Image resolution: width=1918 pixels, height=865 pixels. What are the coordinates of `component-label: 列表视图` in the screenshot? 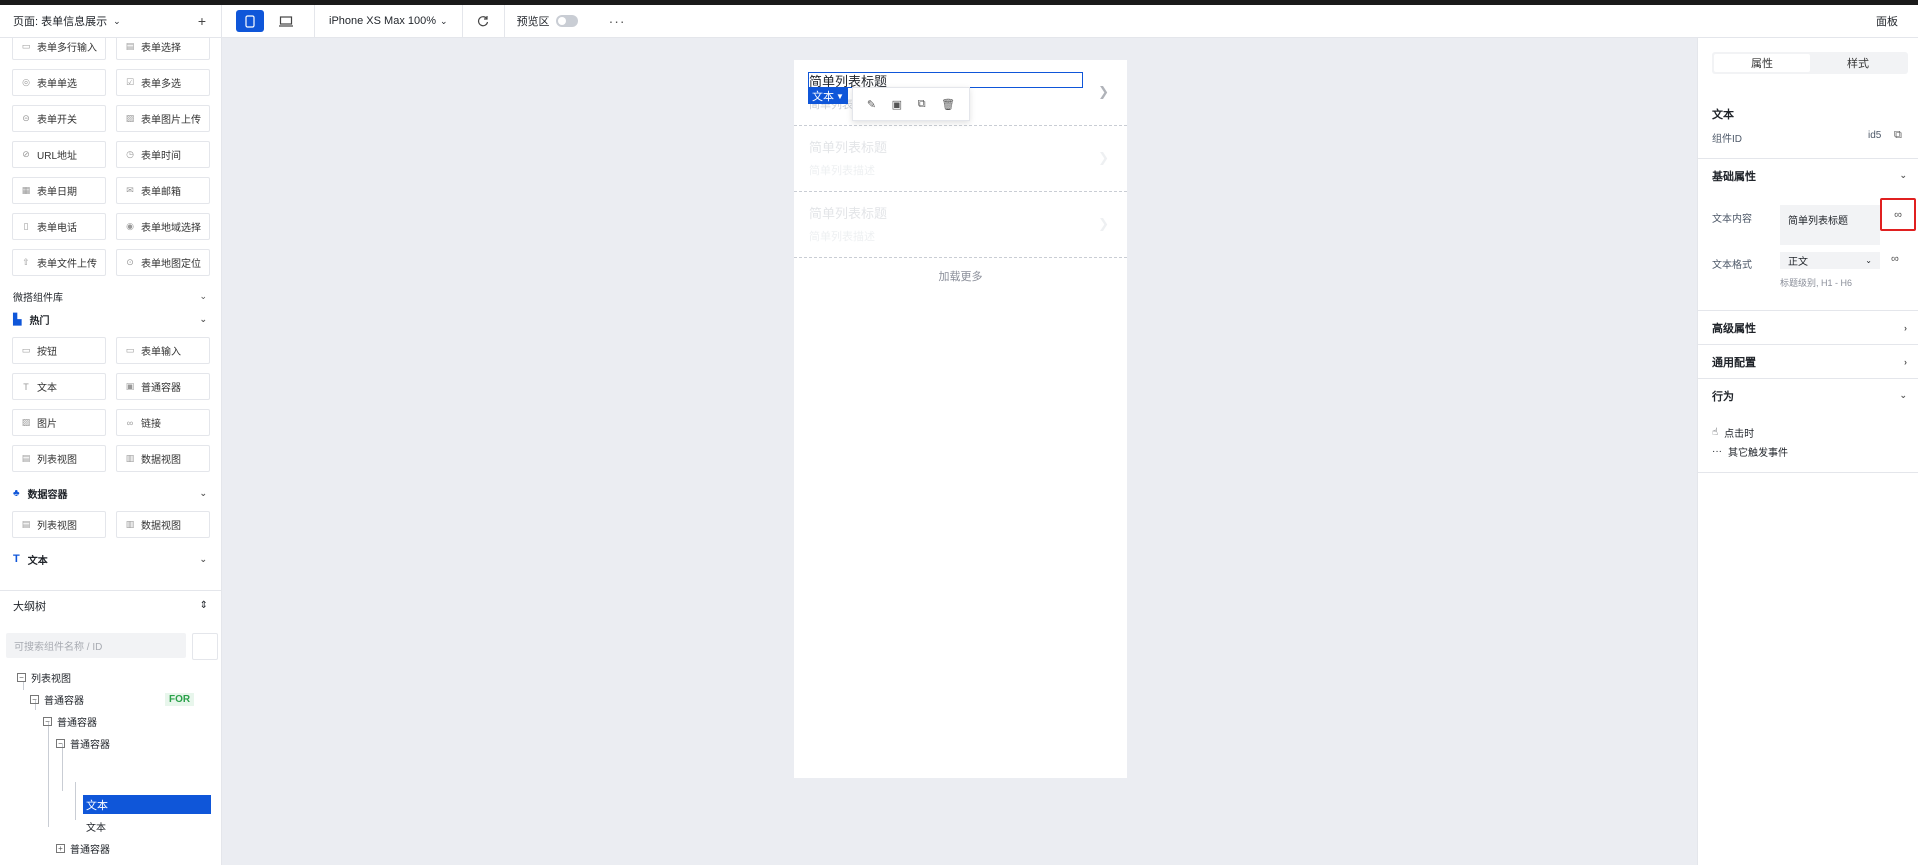 It's located at (57, 526).